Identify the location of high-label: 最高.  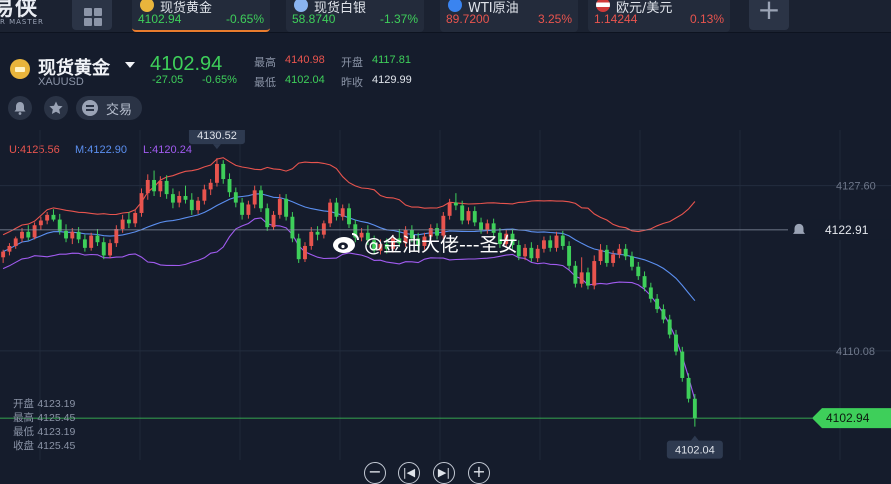
(265, 62).